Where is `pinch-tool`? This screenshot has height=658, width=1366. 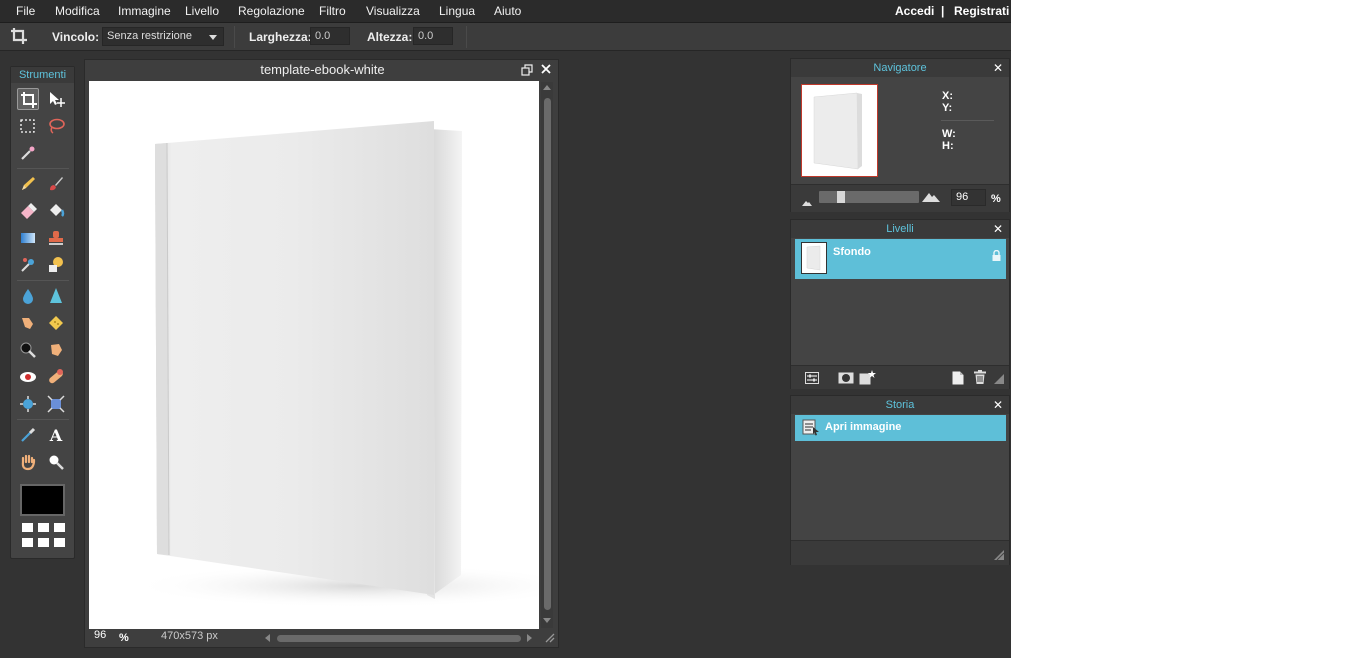 pinch-tool is located at coordinates (56, 404).